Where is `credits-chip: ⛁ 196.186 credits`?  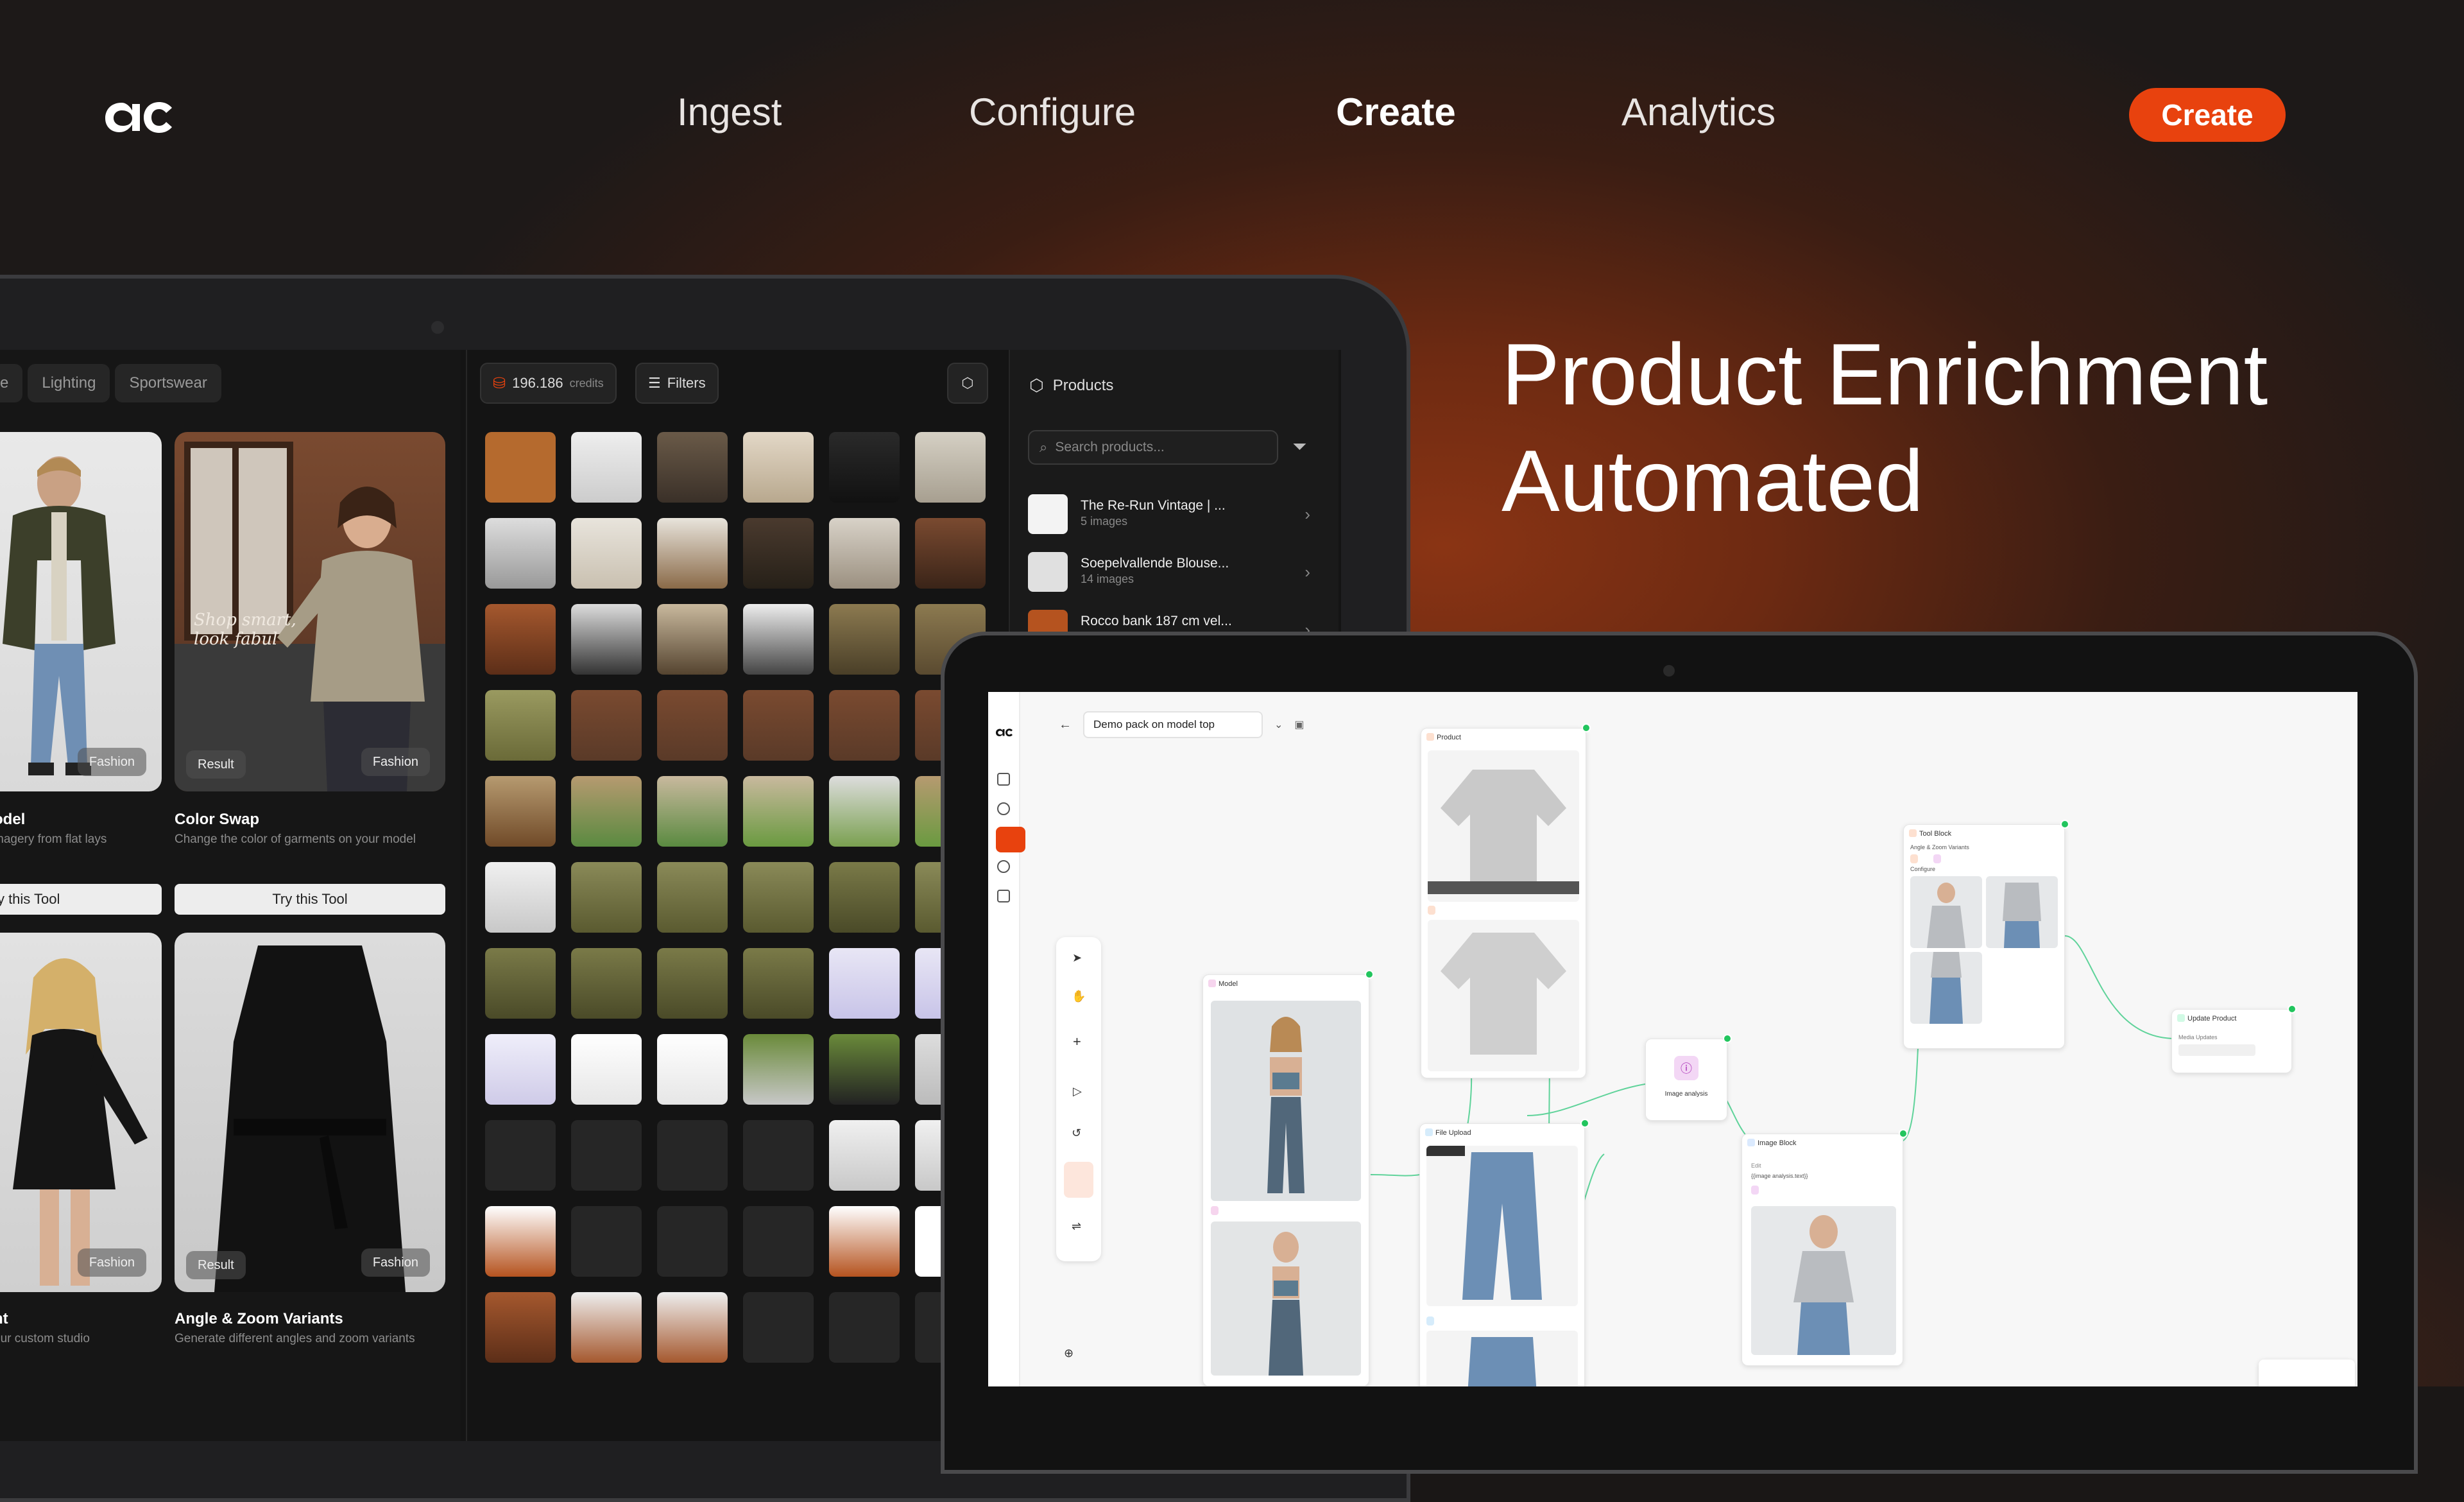 credits-chip: ⛁ 196.186 credits is located at coordinates (549, 384).